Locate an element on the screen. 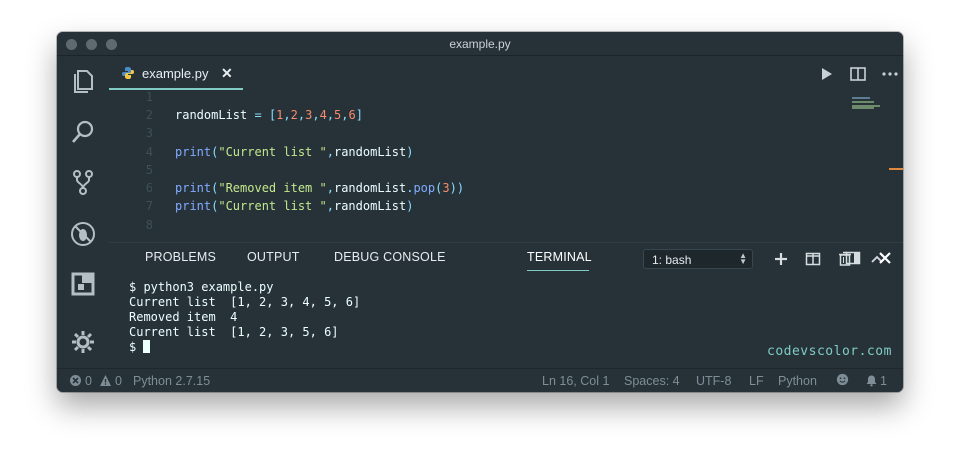 The width and height of the screenshot is (960, 473). code-token: )) is located at coordinates (457, 188).